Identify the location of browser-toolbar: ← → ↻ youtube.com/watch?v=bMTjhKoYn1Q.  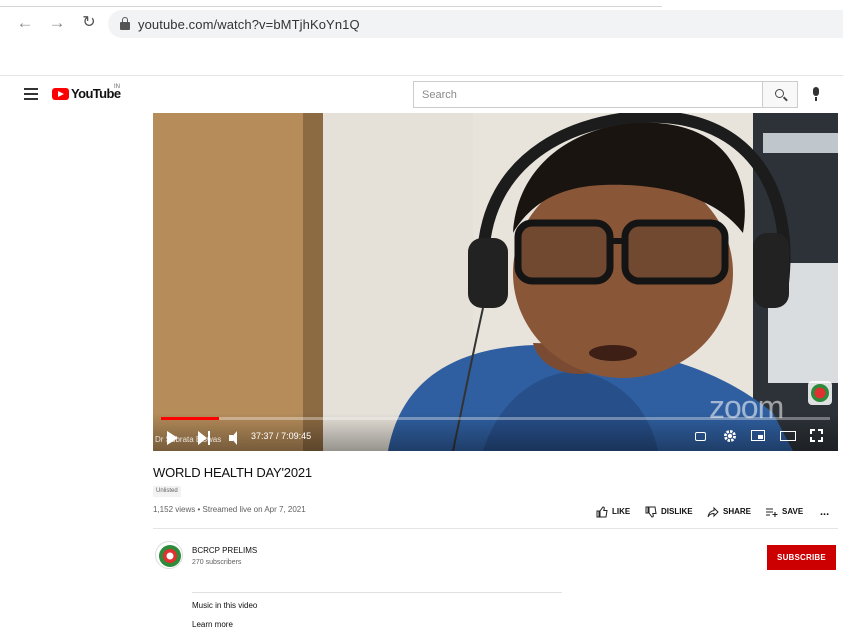
(421, 22).